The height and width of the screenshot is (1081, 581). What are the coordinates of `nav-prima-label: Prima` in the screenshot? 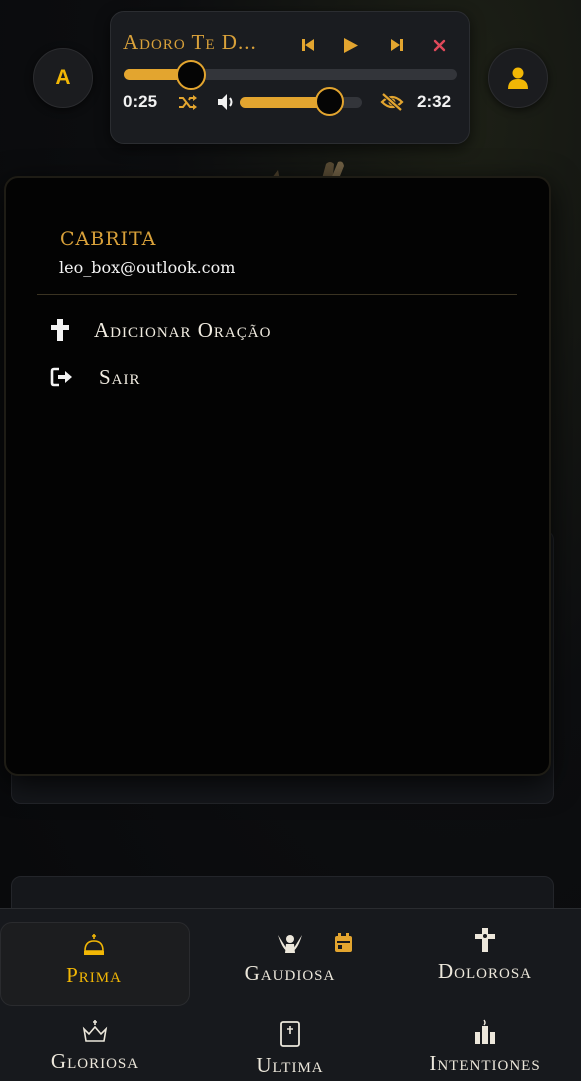 It's located at (94, 975).